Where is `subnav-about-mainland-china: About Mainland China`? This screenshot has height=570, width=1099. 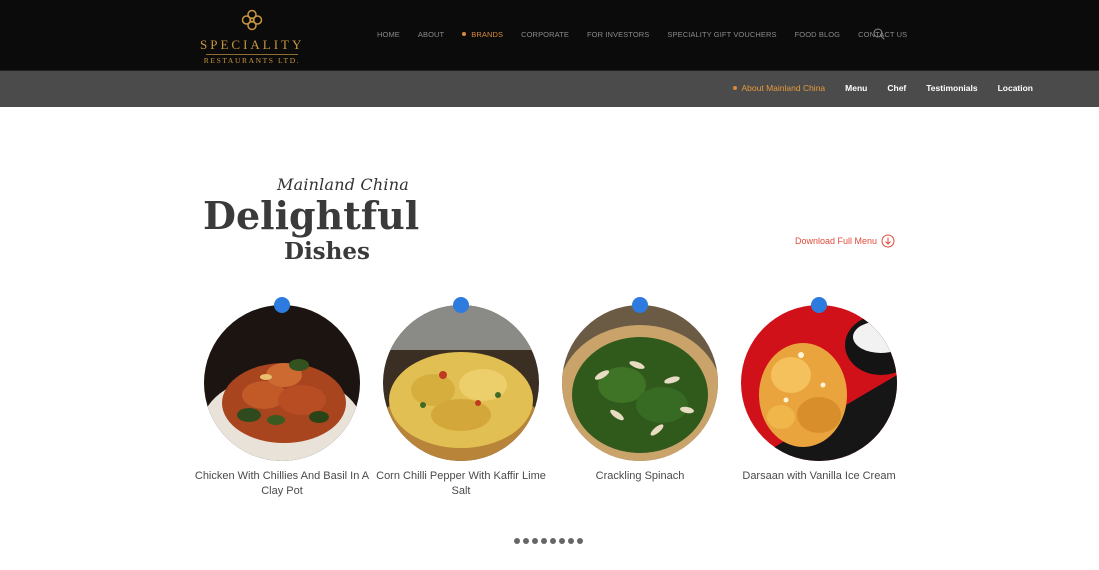
subnav-about-mainland-china: About Mainland China is located at coordinates (779, 88).